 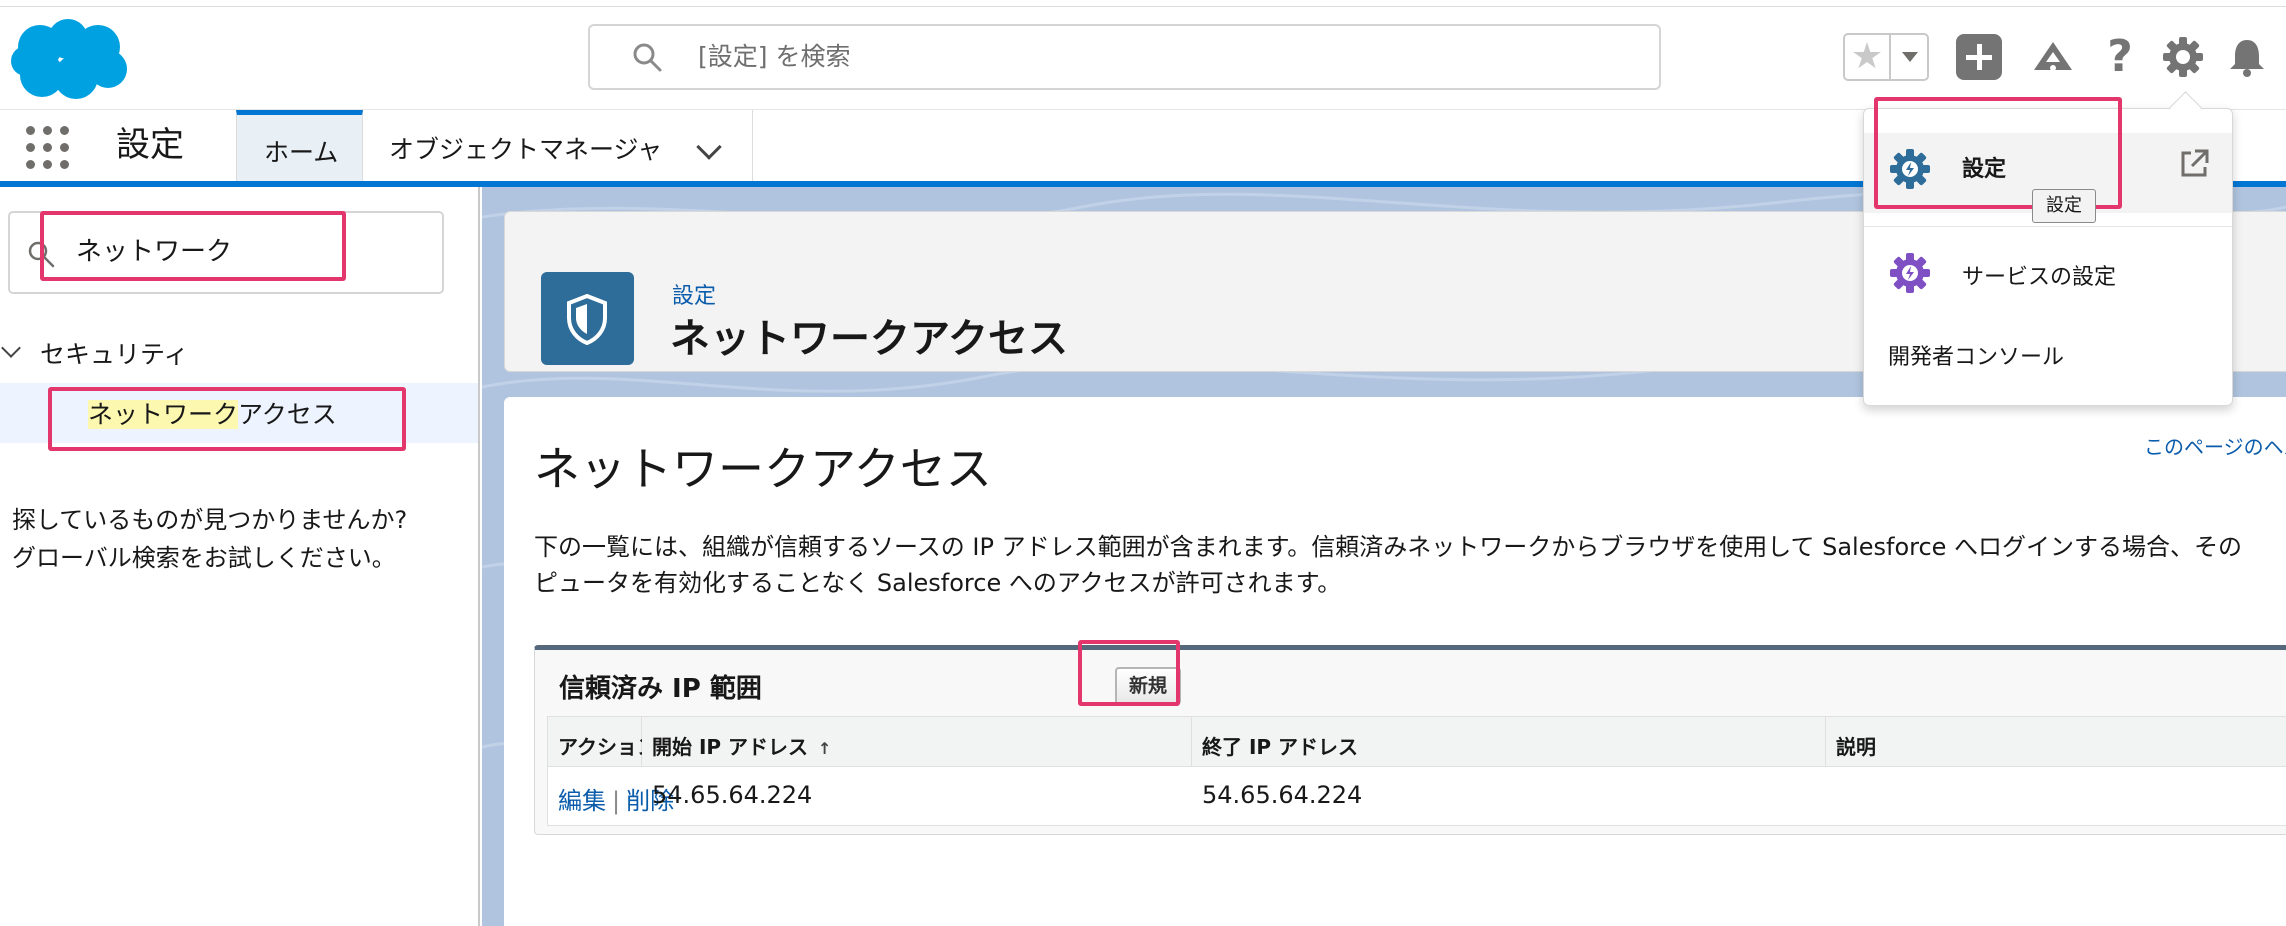 What do you see at coordinates (2048, 226) in the screenshot?
I see `menu-divider` at bounding box center [2048, 226].